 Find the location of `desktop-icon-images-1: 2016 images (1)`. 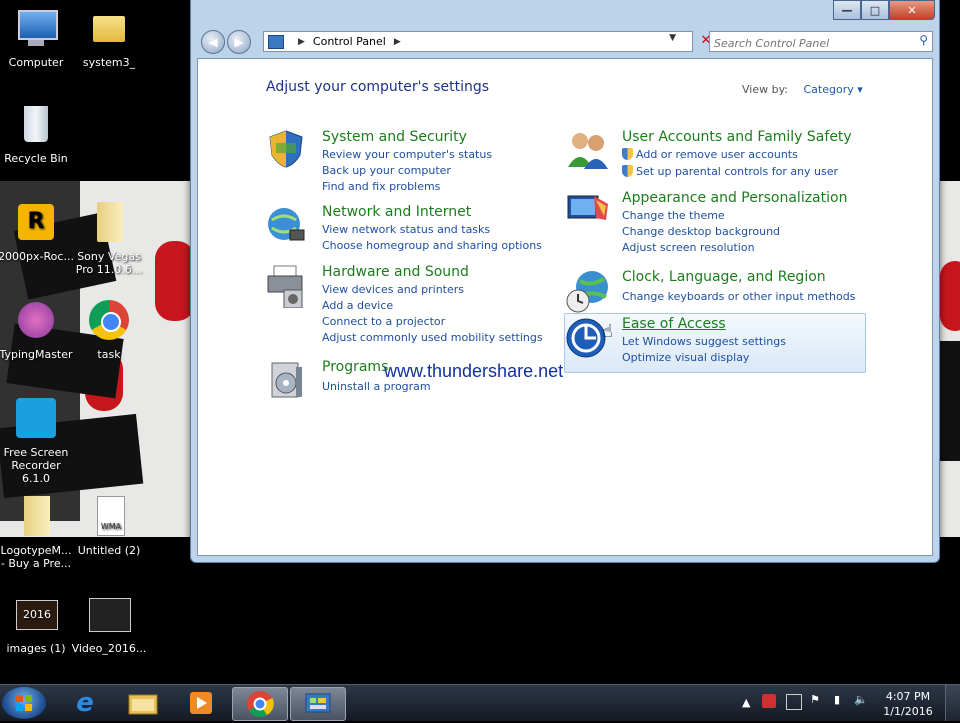

desktop-icon-images-1: 2016 images (1) is located at coordinates (37, 624).